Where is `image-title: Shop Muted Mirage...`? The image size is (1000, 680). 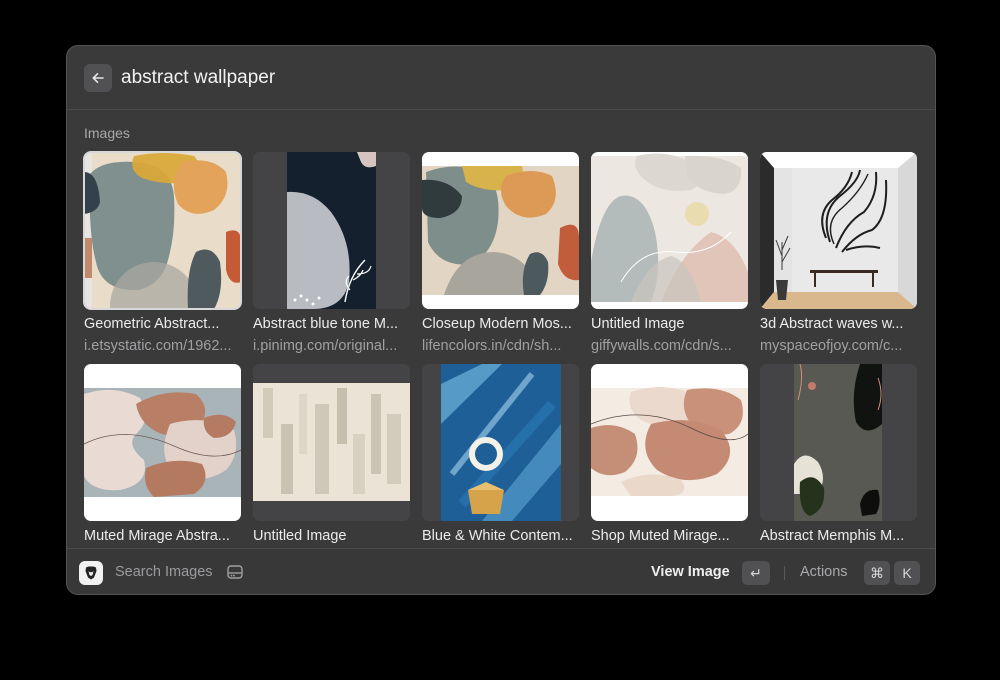 image-title: Shop Muted Mirage... is located at coordinates (660, 536).